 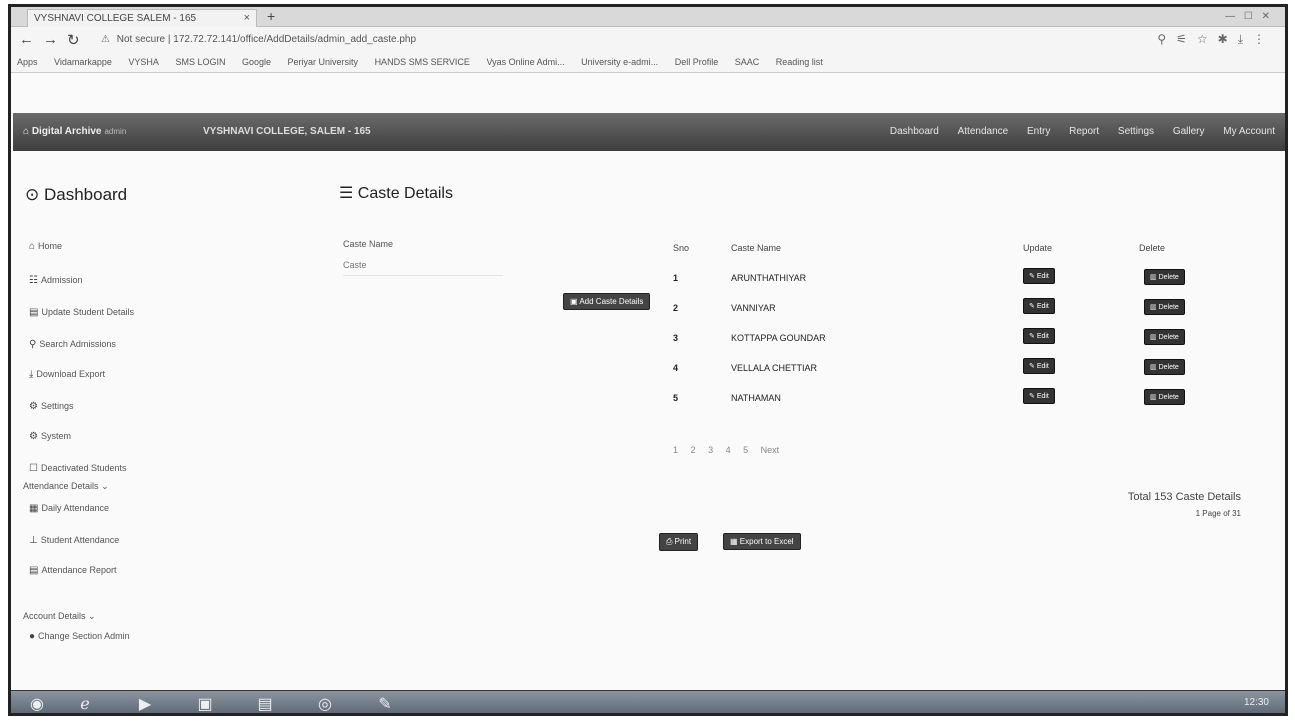 What do you see at coordinates (323, 62) in the screenshot?
I see `bookmark-item: Periyar University` at bounding box center [323, 62].